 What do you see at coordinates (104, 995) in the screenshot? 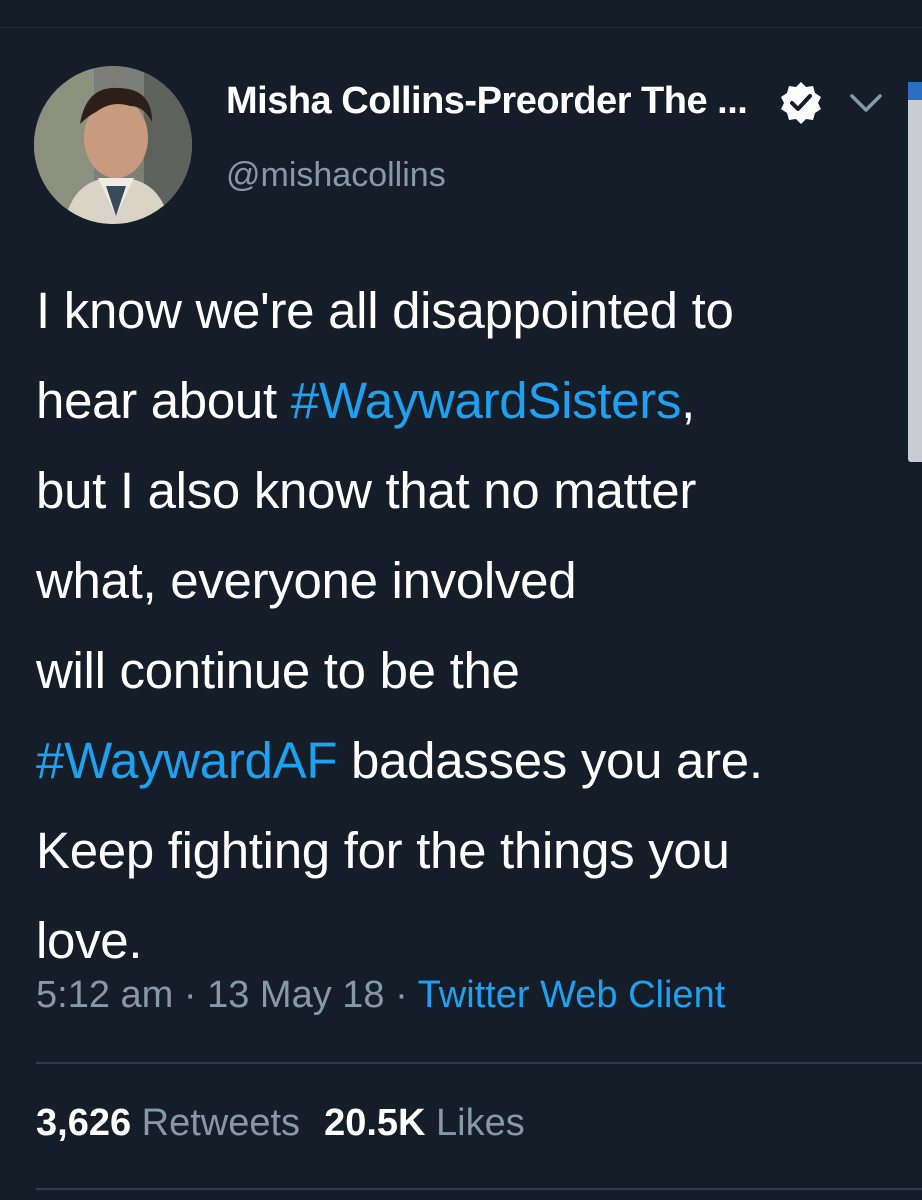
I see `tweet-time: 5:12 am` at bounding box center [104, 995].